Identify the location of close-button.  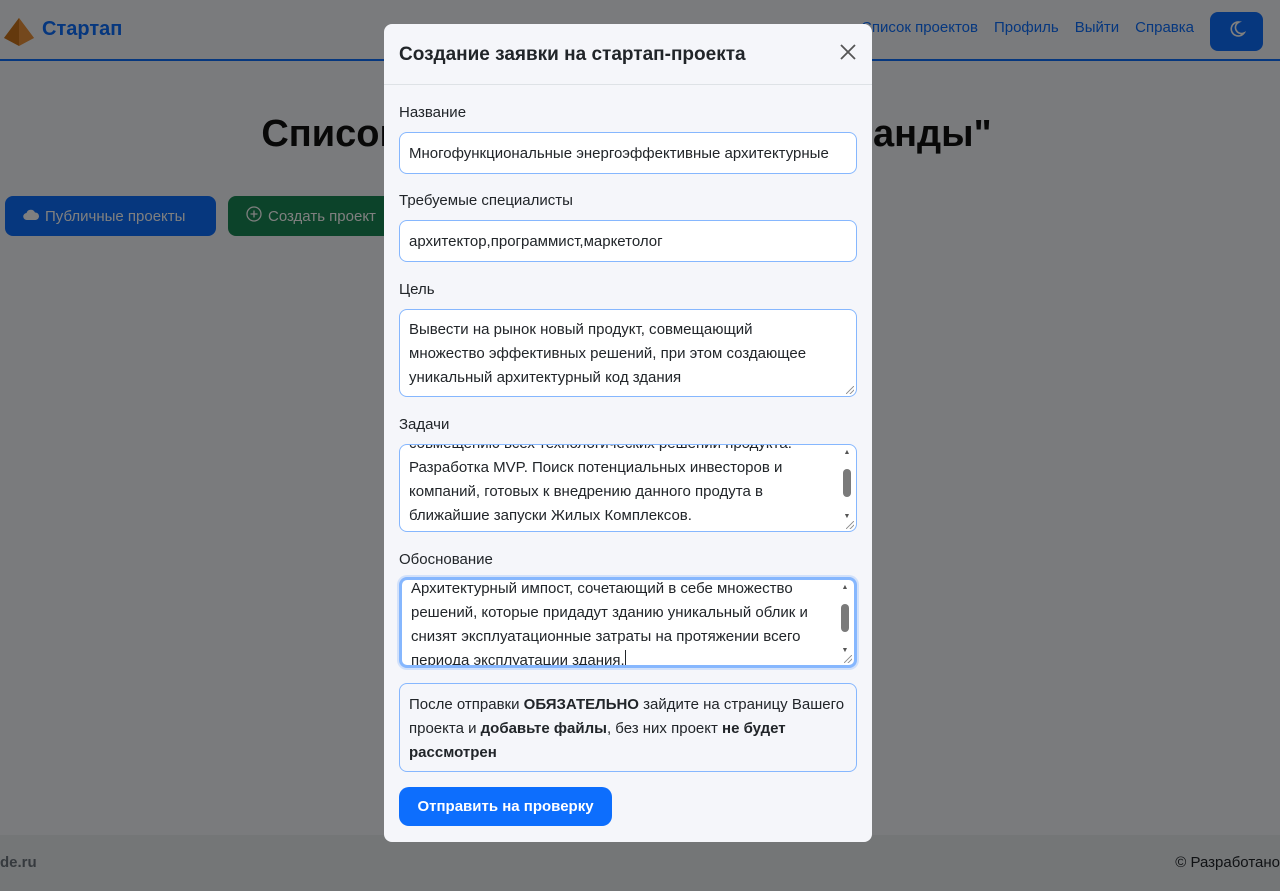
(848, 54).